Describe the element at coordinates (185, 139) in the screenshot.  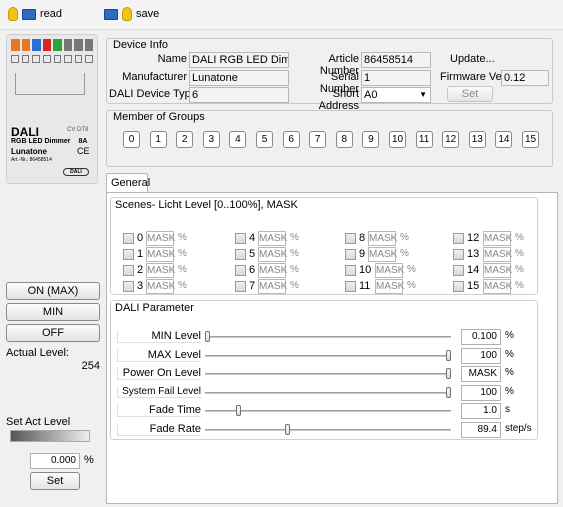
I see `group-button: 2` at that location.